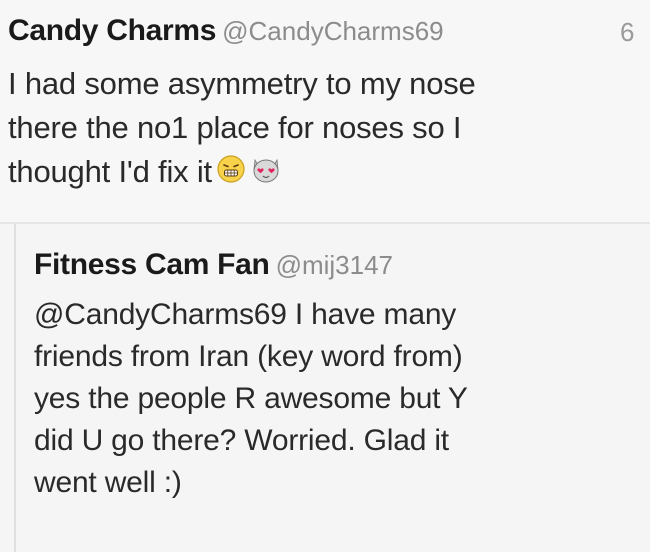 The image size is (650, 552). I want to click on reply-text-line: went well :), so click(108, 482).